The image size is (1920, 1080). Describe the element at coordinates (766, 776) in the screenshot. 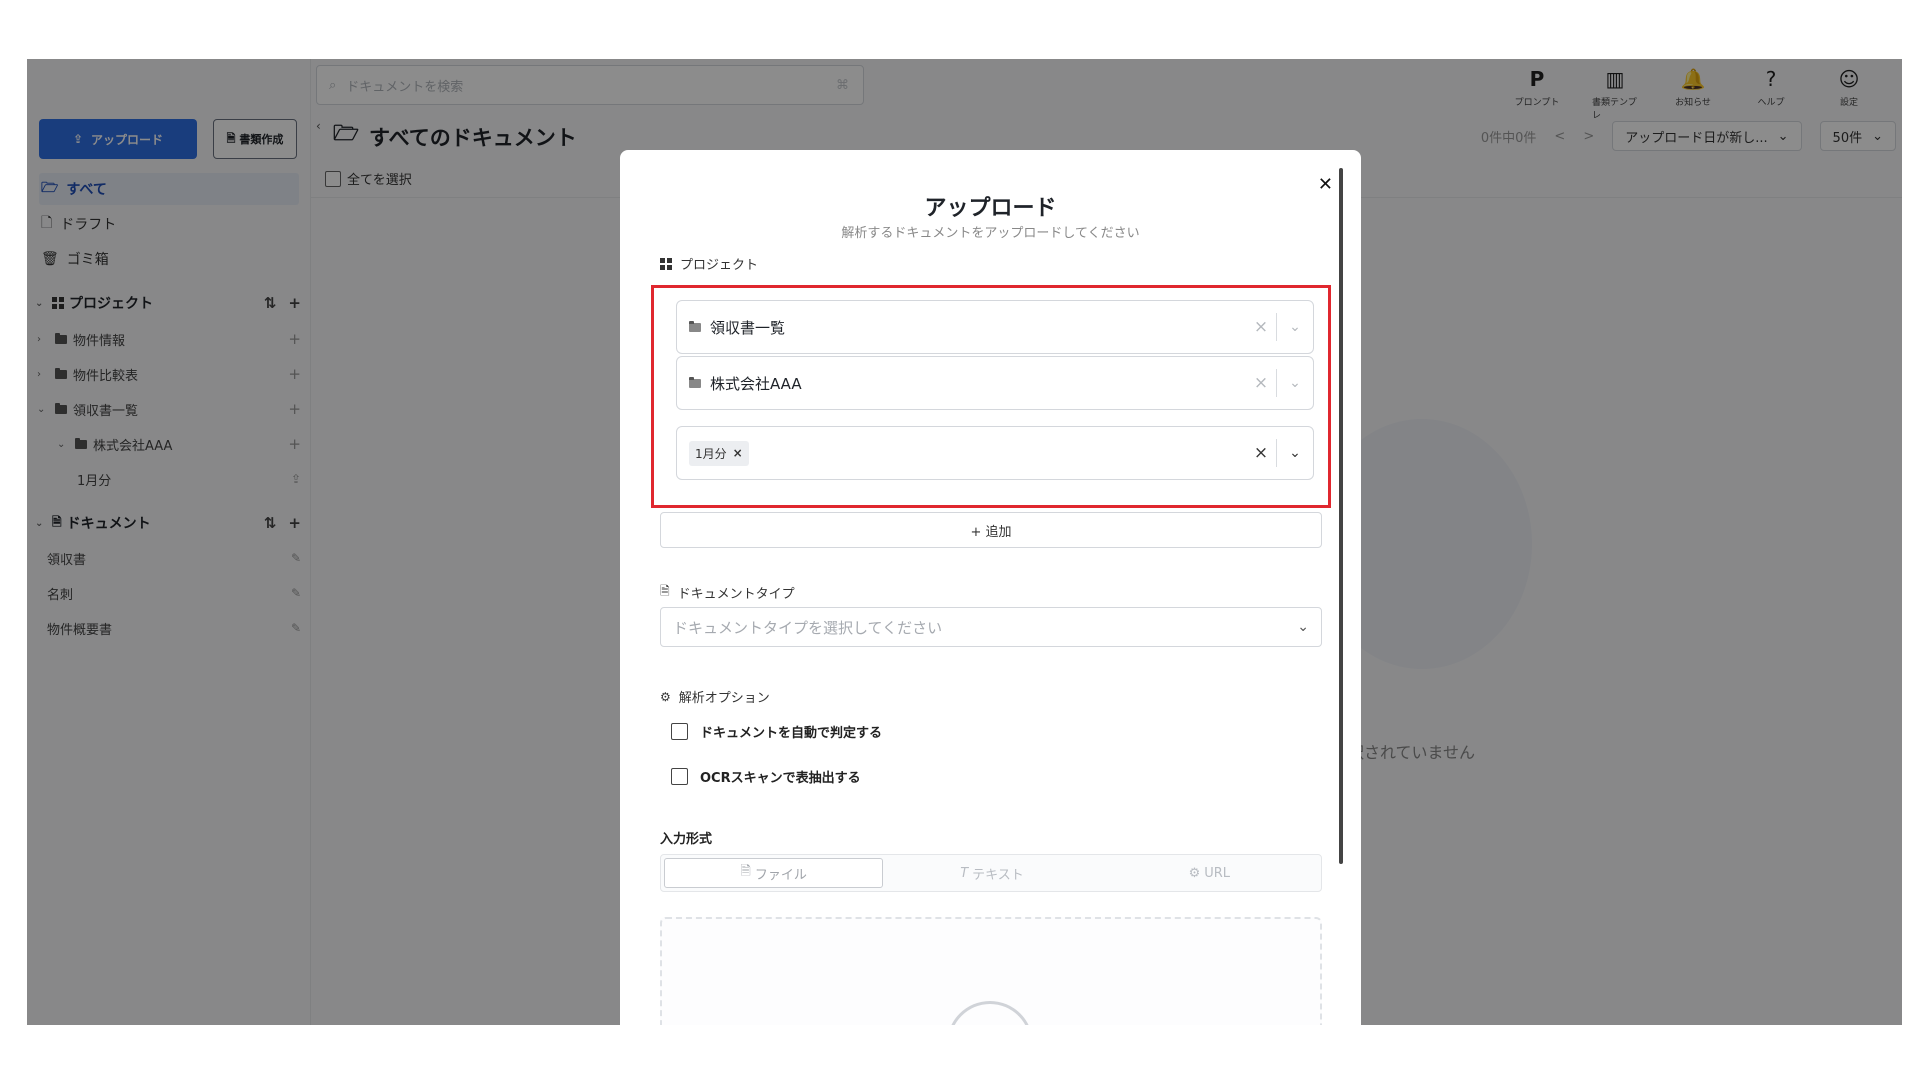

I see `option-ocr-table: OCRスキャンで表抽出する` at that location.